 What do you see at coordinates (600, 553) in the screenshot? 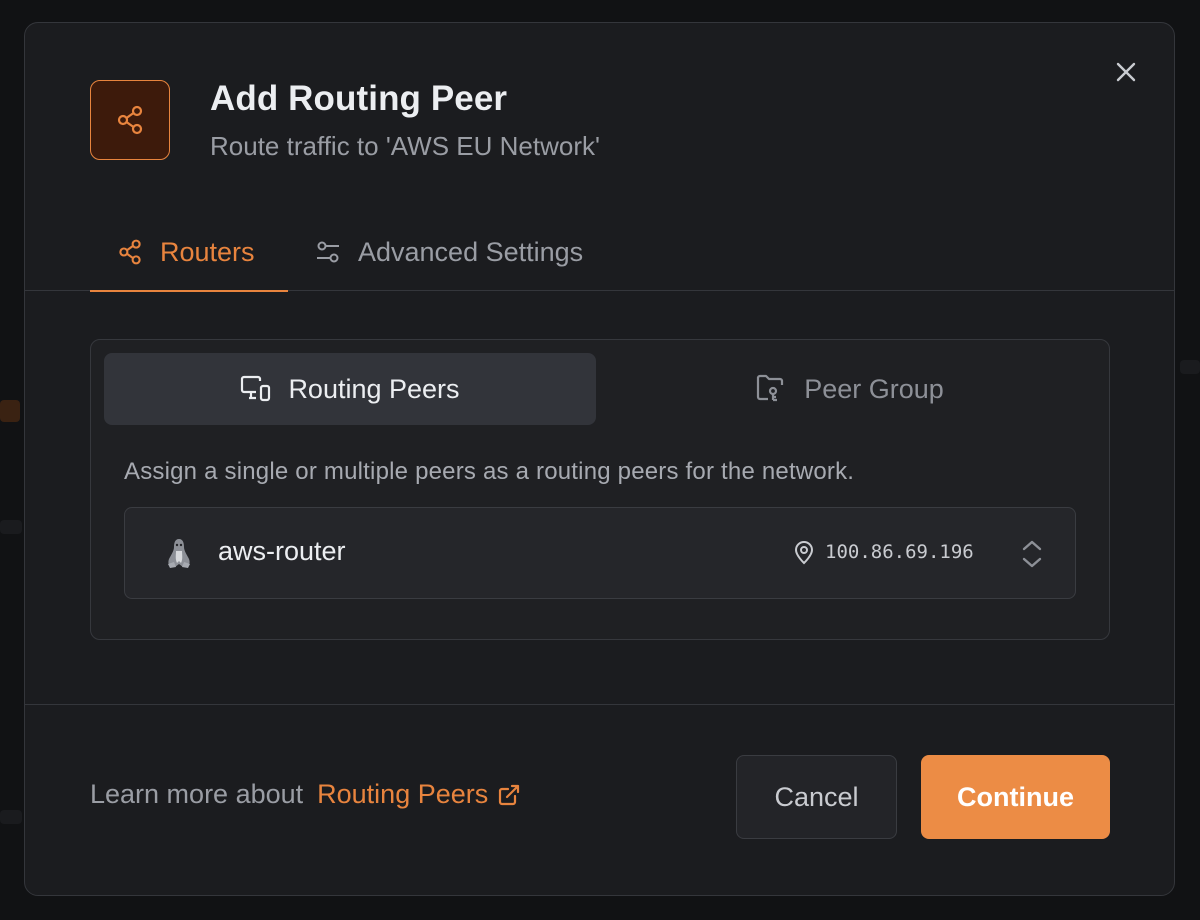
I see `peer-select: aws-router 100.86.69.196` at bounding box center [600, 553].